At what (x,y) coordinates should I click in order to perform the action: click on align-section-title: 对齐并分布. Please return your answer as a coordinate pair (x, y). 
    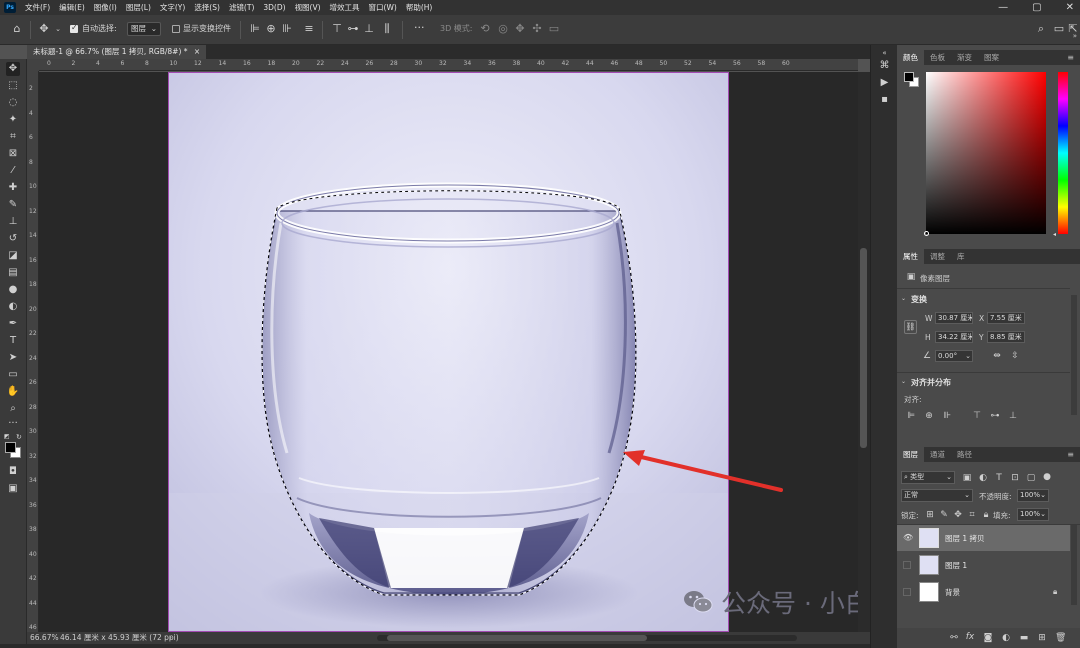
    Looking at the image, I should click on (931, 382).